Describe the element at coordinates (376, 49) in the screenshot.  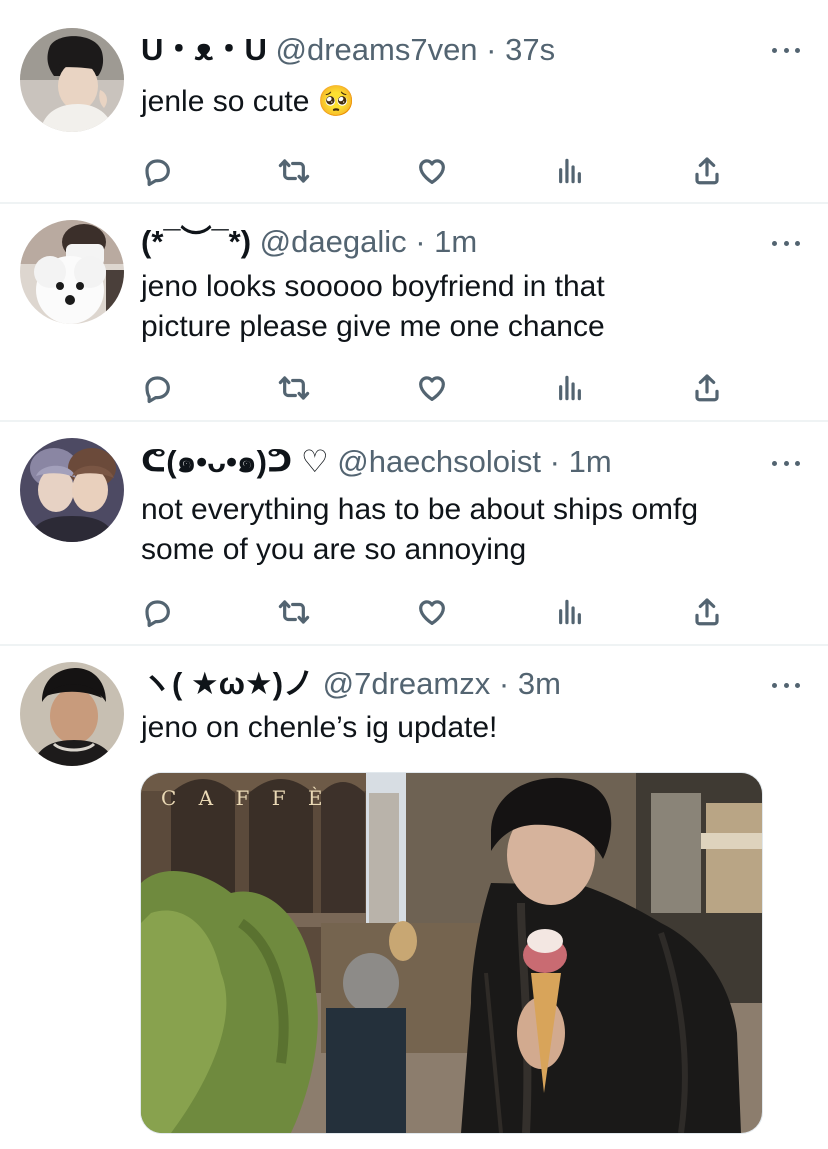
I see `handle: @dreams7ven` at that location.